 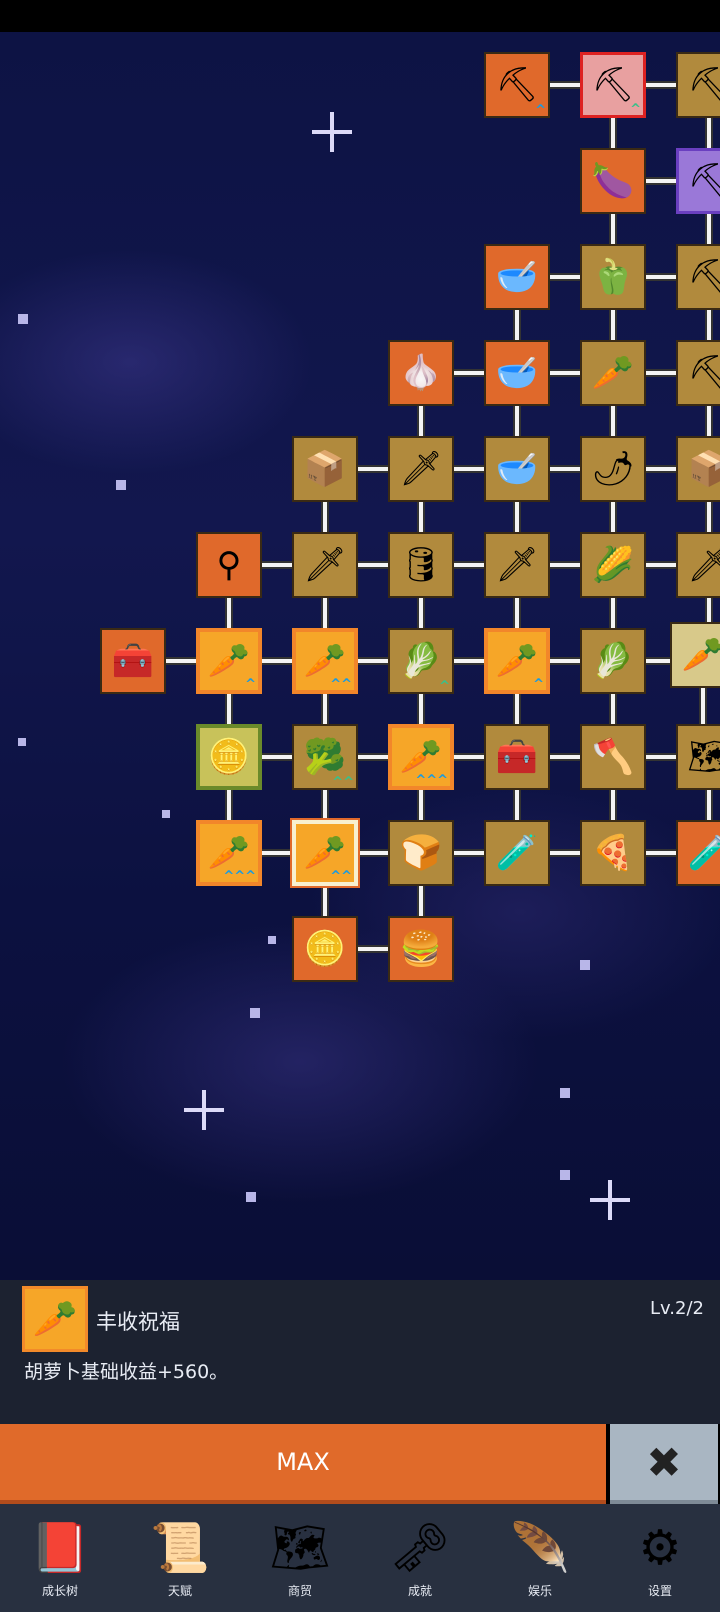 What do you see at coordinates (613, 757) in the screenshot?
I see `skill-node-parsnip: 🪓` at bounding box center [613, 757].